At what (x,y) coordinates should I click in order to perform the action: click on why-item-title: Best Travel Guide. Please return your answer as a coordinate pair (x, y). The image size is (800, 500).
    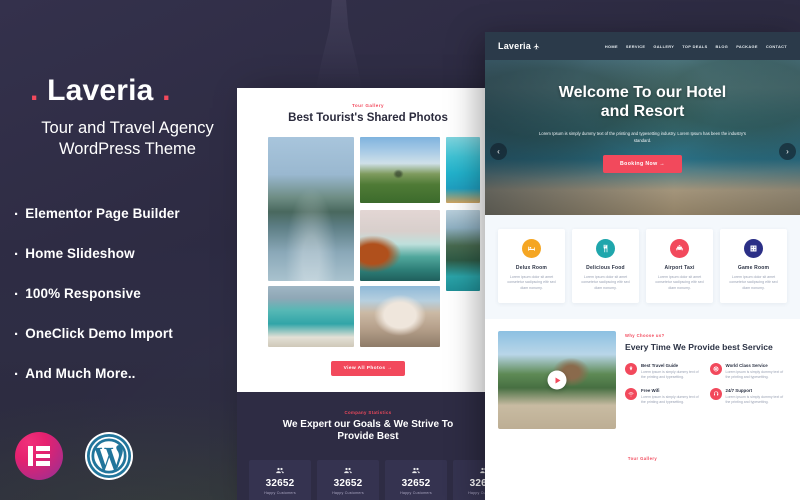
    Looking at the image, I should click on (660, 365).